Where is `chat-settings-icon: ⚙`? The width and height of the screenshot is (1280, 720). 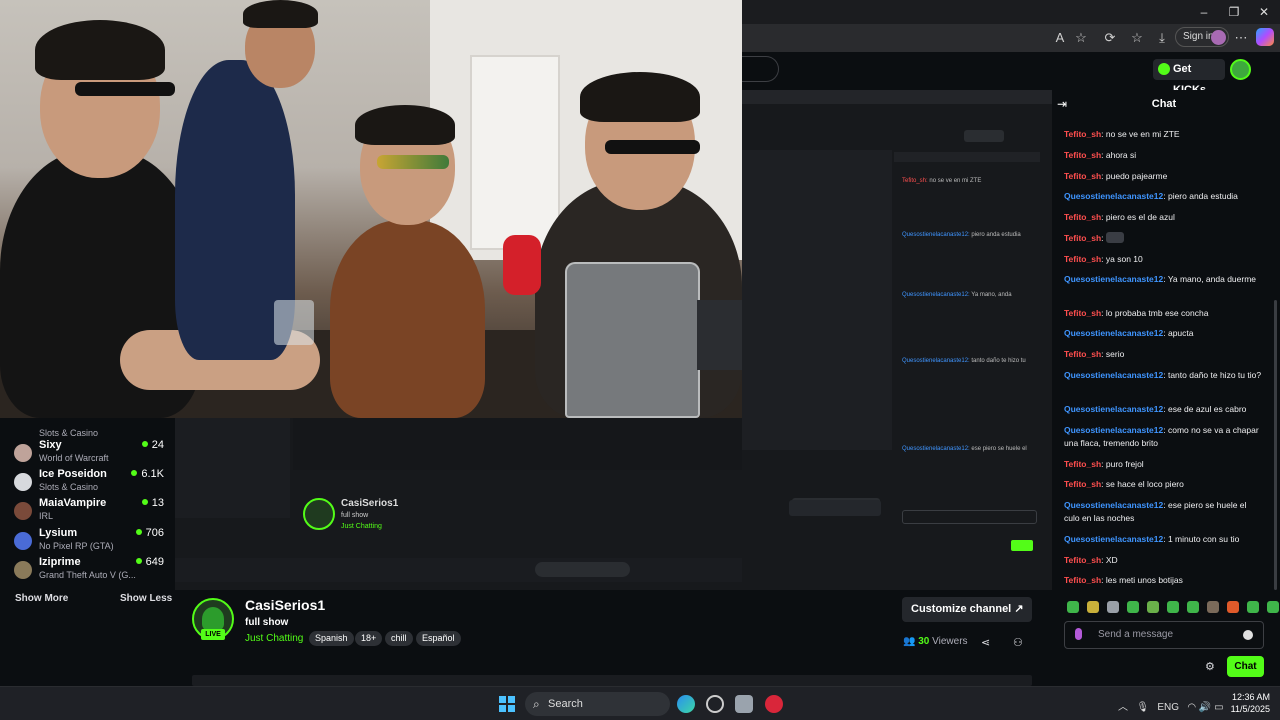
chat-settings-icon: ⚙ is located at coordinates (1210, 666).